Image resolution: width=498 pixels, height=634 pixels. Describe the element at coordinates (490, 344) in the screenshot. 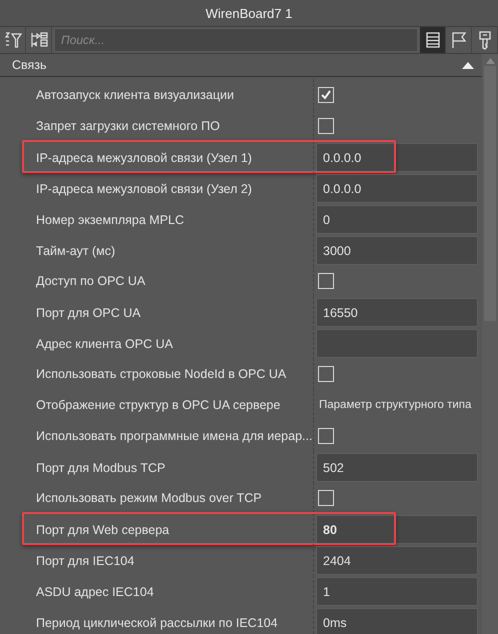

I see `scrollbar` at that location.